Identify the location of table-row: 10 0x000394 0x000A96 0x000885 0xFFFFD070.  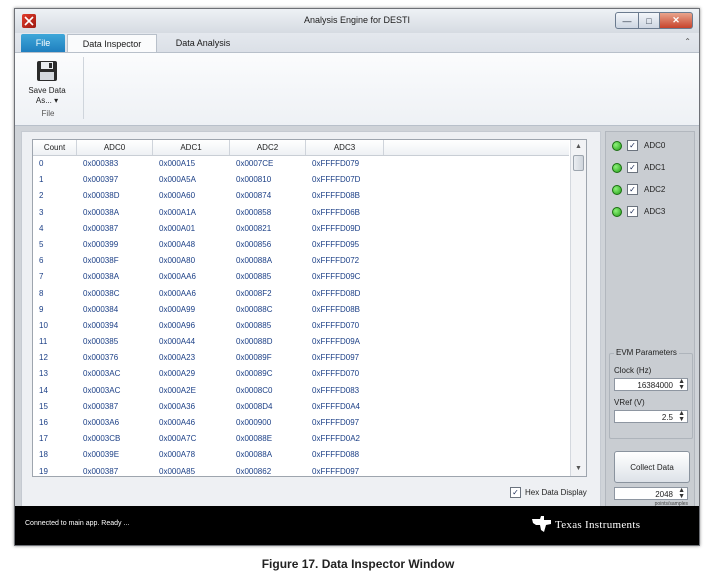
(301, 326).